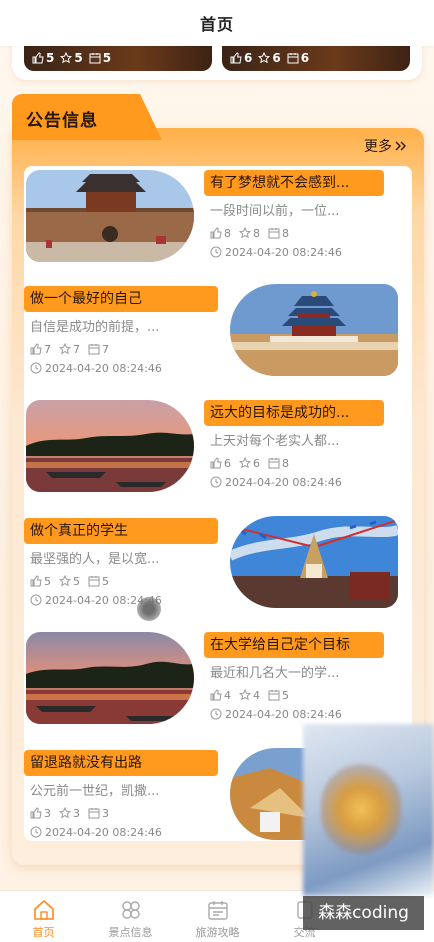  What do you see at coordinates (256, 233) in the screenshot?
I see `star-count: 8` at bounding box center [256, 233].